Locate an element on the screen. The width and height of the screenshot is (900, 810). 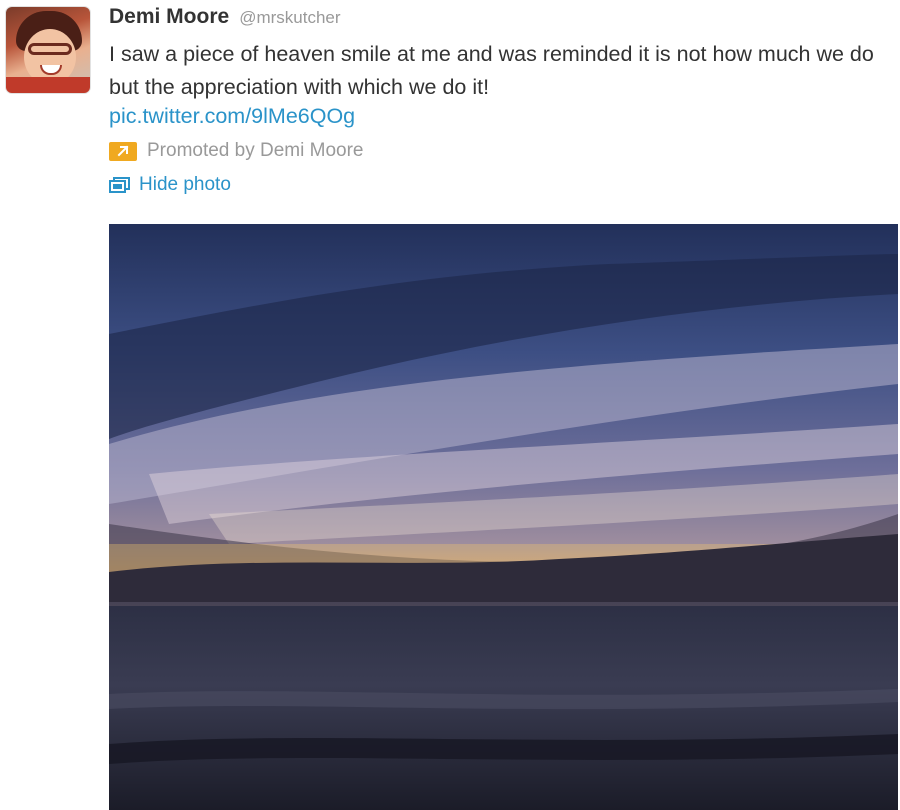
author-handle: @mrskutcher is located at coordinates (289, 18).